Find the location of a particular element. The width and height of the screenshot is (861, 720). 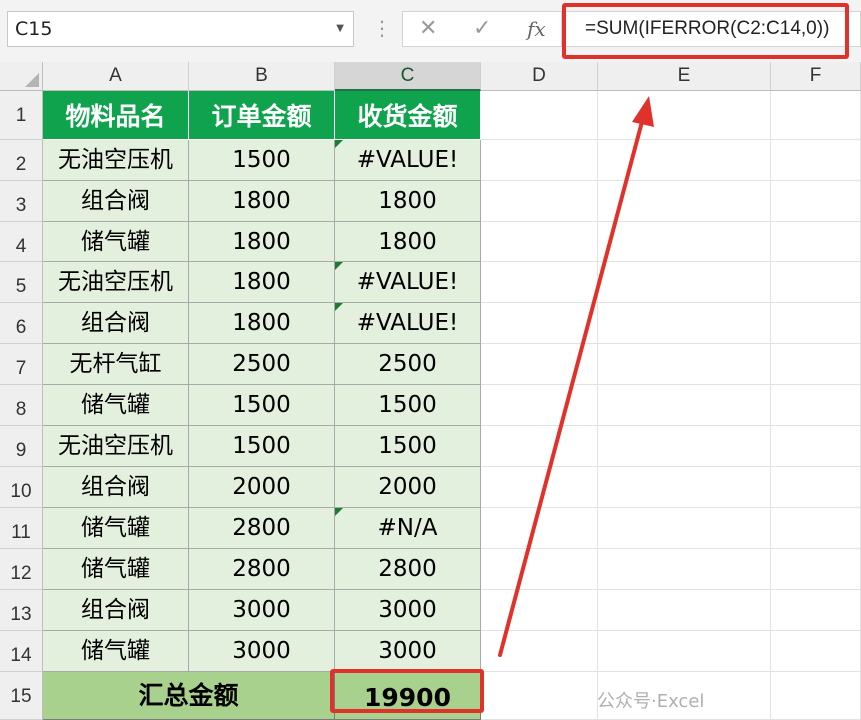

watermark: 公众号·Excel is located at coordinates (651, 701).